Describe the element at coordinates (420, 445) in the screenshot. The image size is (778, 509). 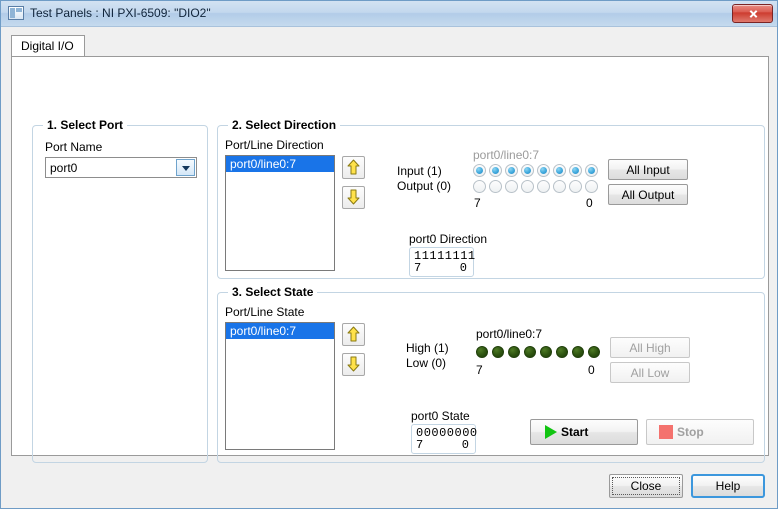
I see `port-state-high-marker: 7` at that location.